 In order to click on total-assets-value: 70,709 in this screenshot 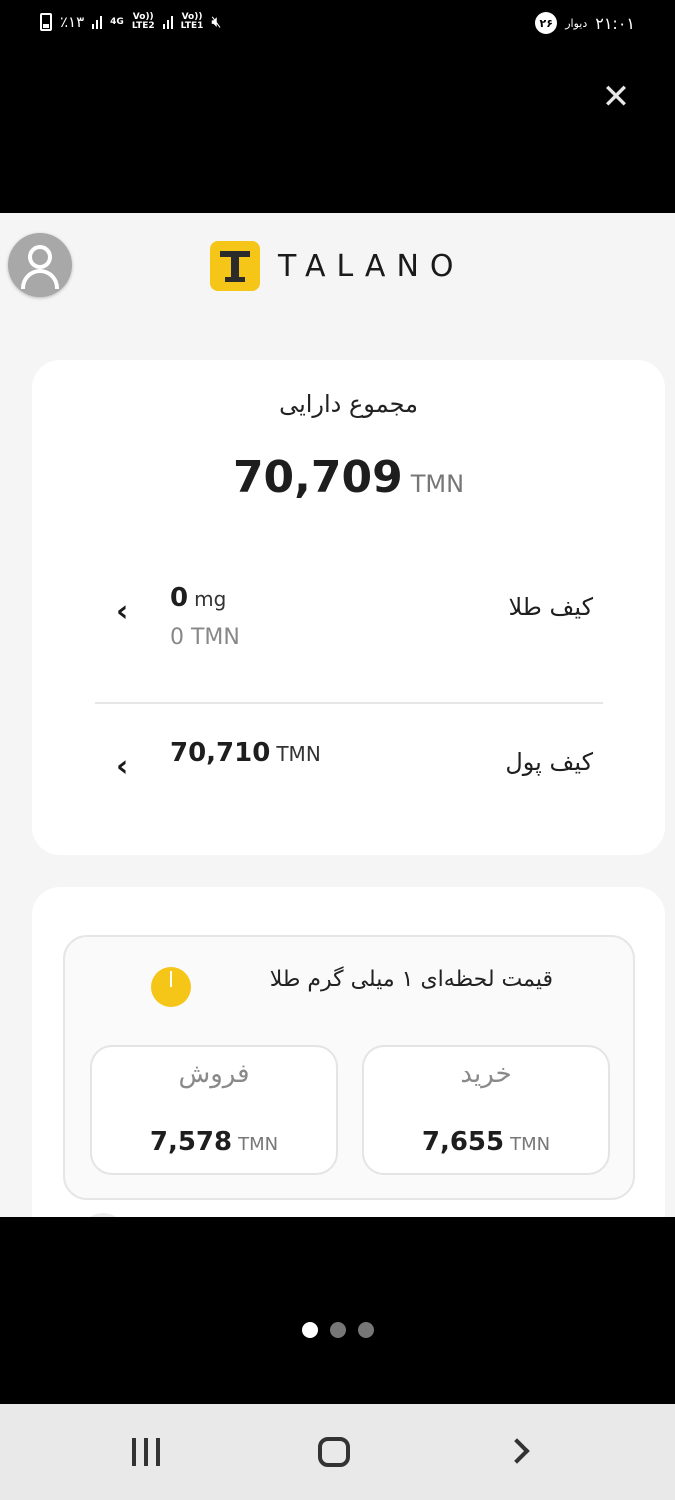, I will do `click(317, 477)`.